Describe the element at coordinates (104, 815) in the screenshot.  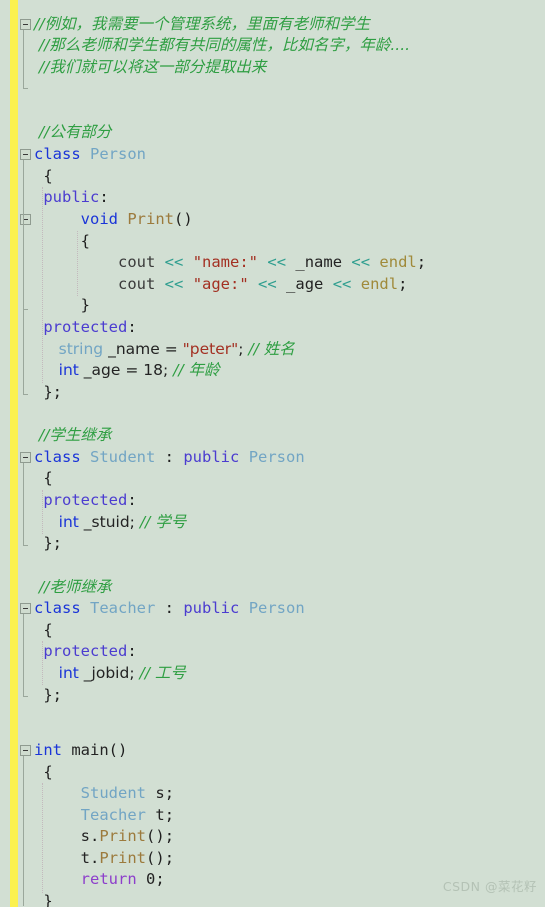
I see `code-line-38: Teacher t;` at that location.